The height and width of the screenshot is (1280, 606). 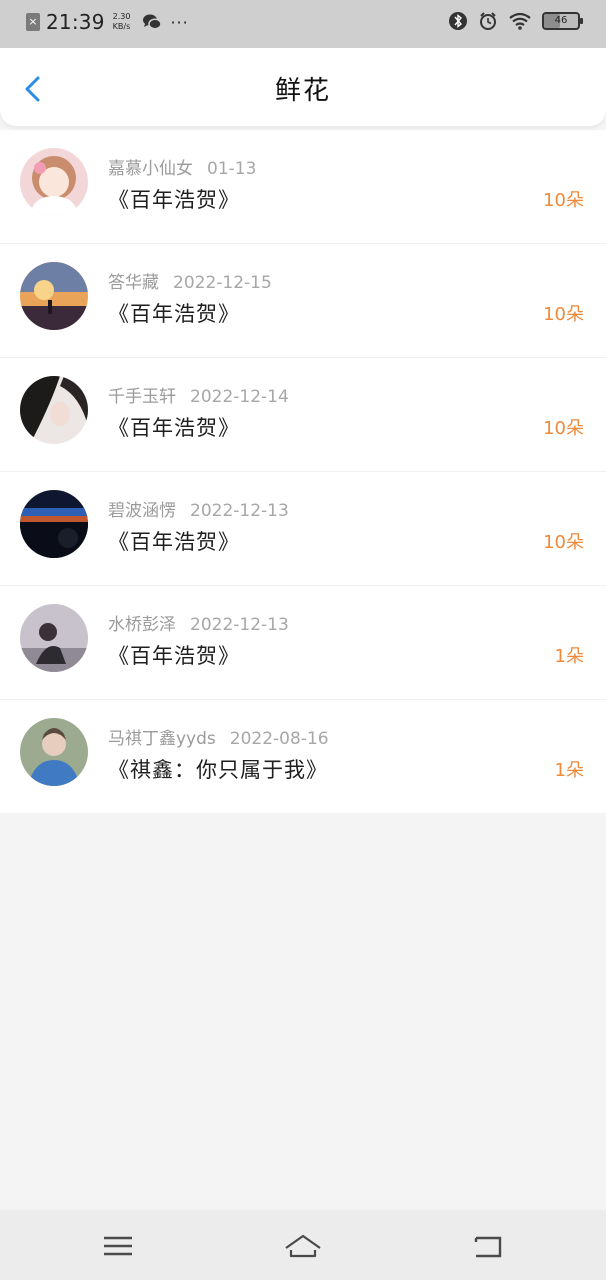 I want to click on record-date: 01-13, so click(x=232, y=169).